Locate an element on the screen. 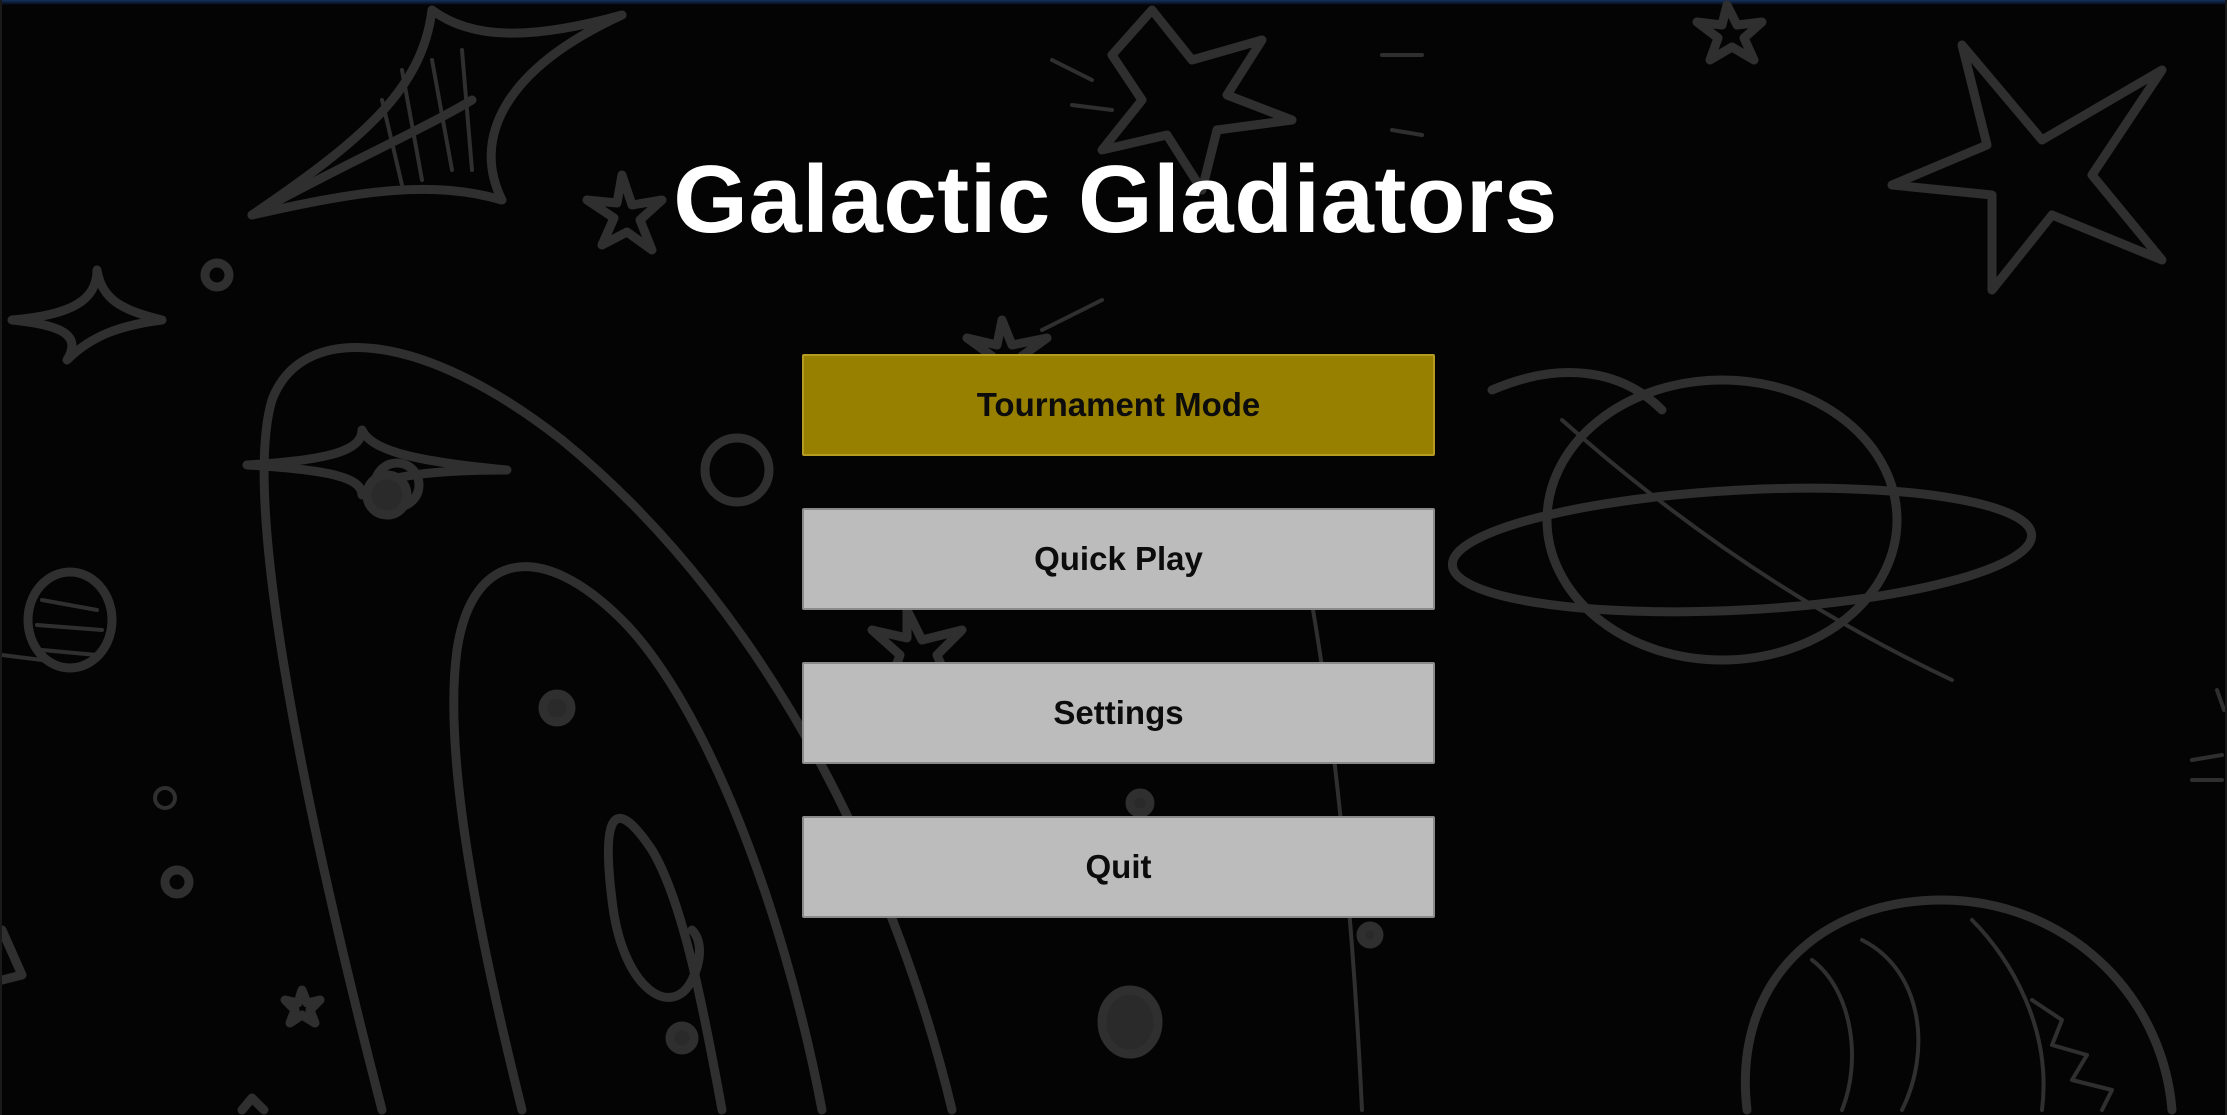  galaxy-arm-inner is located at coordinates (665, 964).